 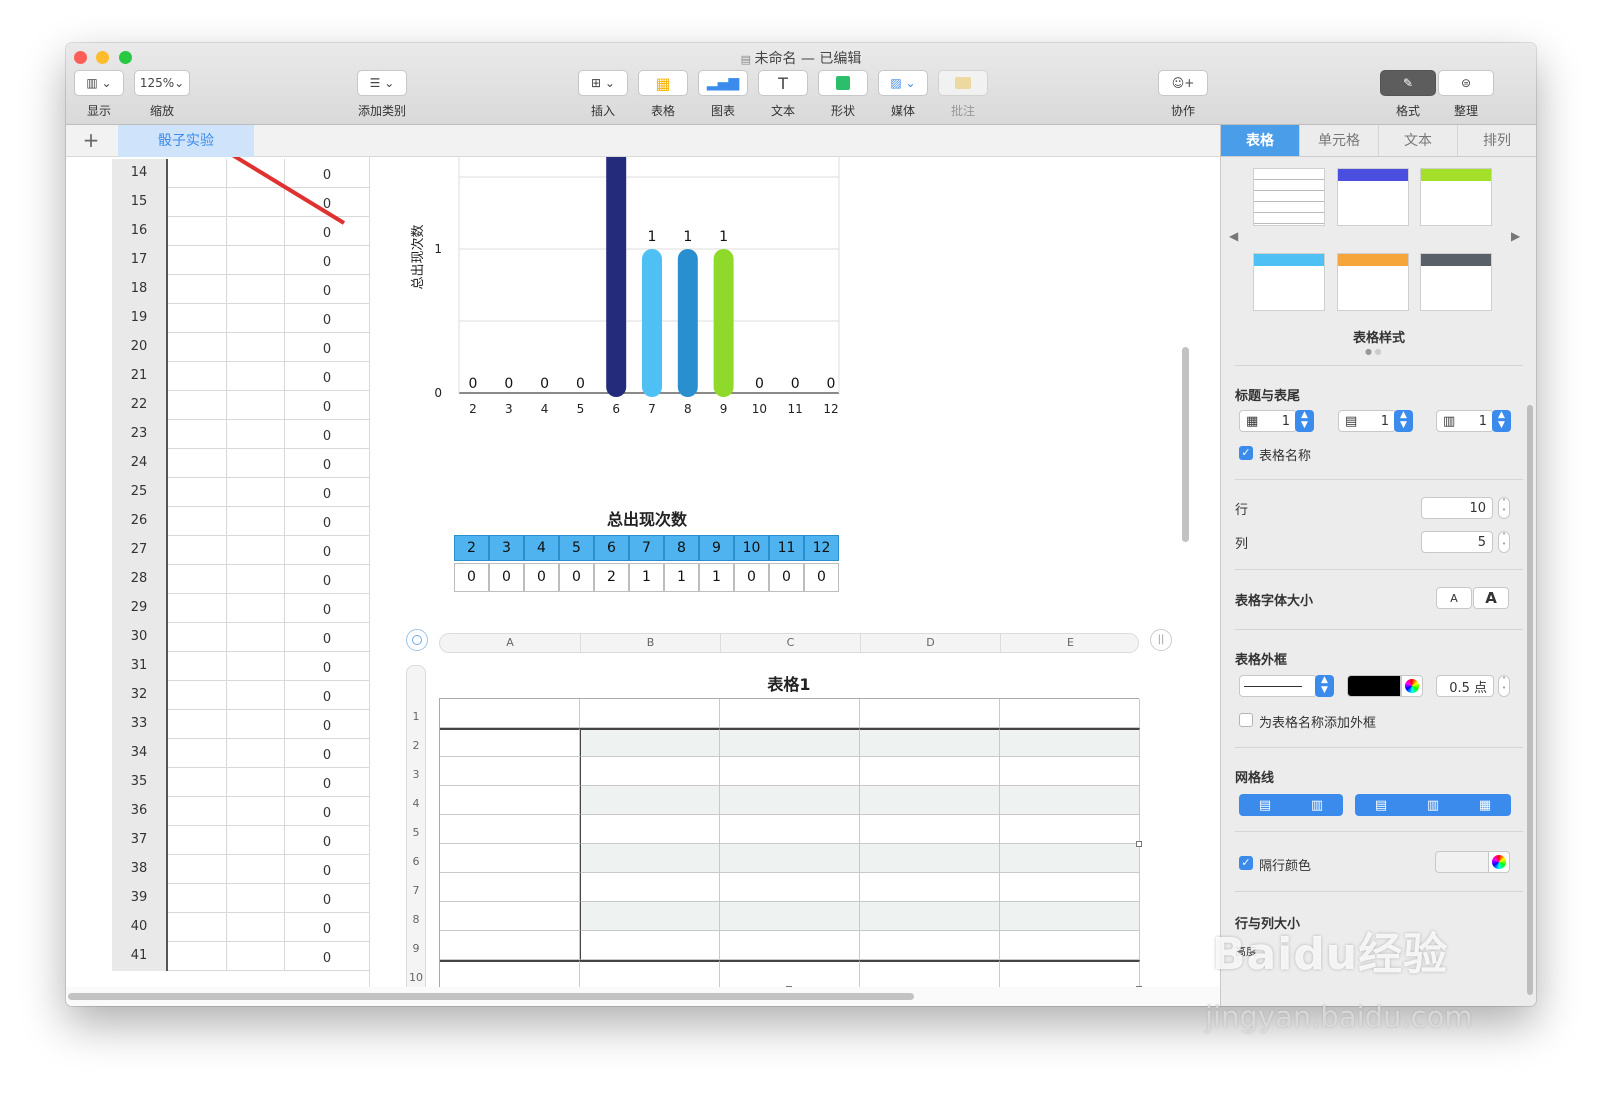 I want to click on add-column-handle: ||, so click(x=1161, y=640).